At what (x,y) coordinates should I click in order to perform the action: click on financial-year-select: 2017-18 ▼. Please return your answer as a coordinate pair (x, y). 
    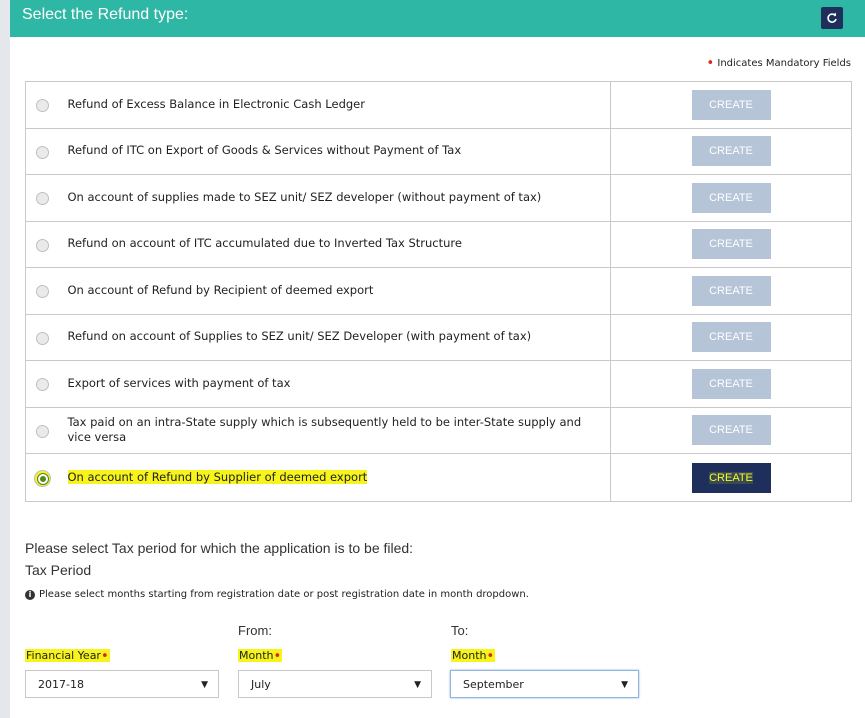
    Looking at the image, I should click on (122, 684).